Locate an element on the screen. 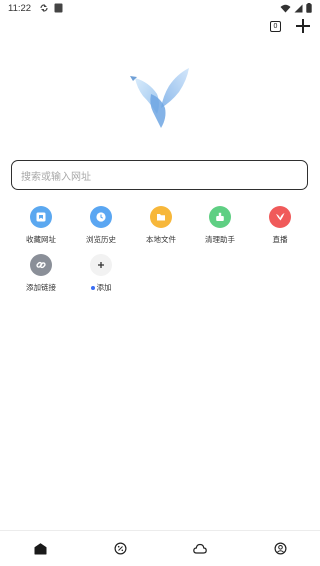 This screenshot has height=566, width=320. search-input: 搜索或输入网址 is located at coordinates (159, 175).